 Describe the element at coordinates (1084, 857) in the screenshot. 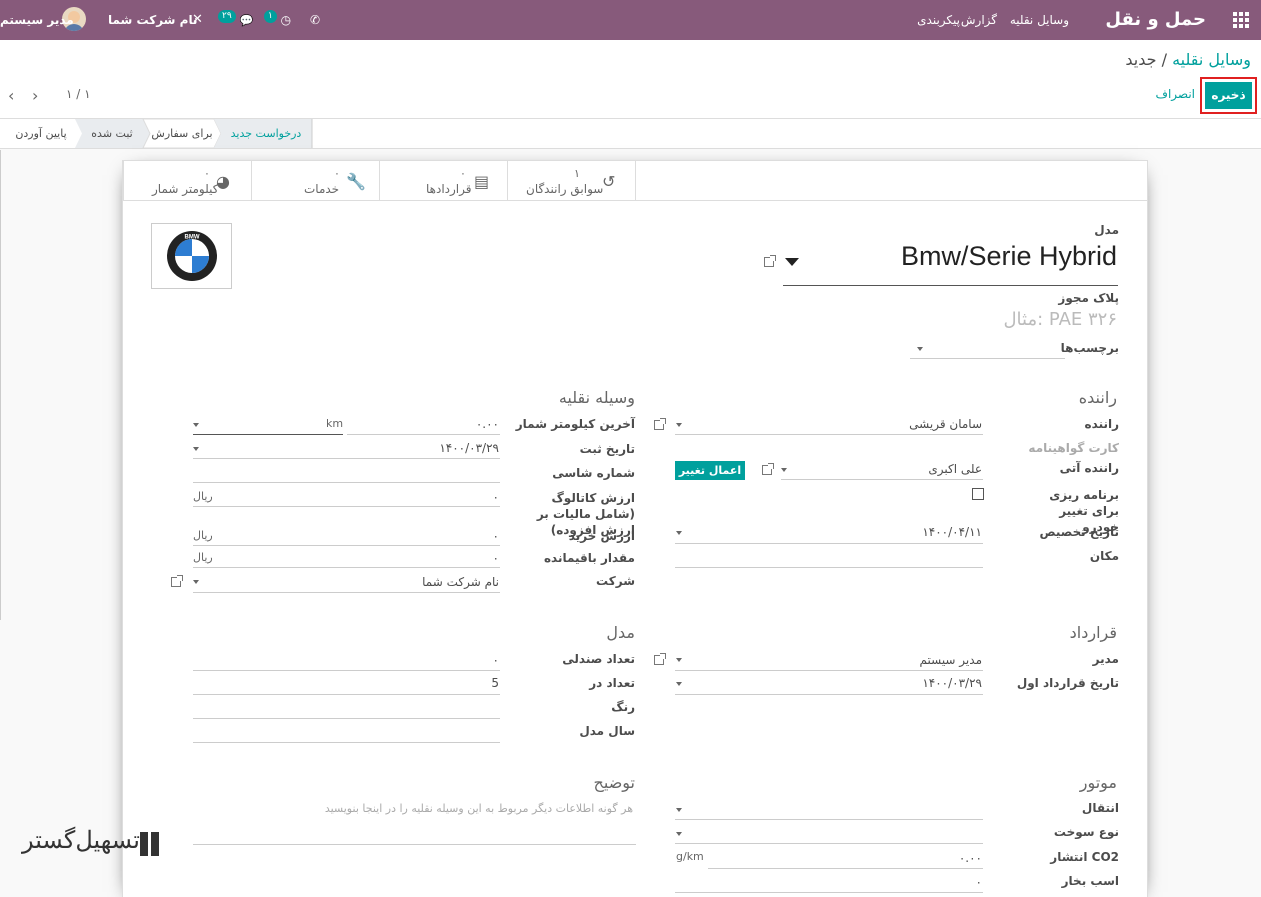

I see `co2-label: انتشار CO2` at that location.